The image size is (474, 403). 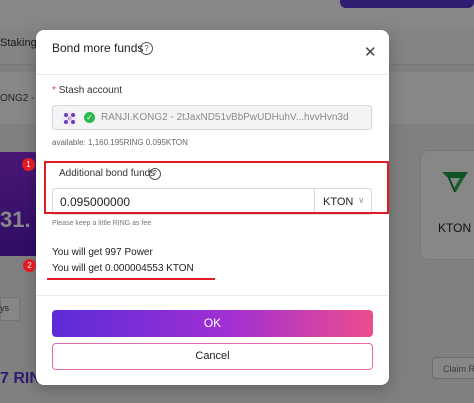 What do you see at coordinates (28, 164) in the screenshot?
I see `annotation-badge-1: 1` at bounding box center [28, 164].